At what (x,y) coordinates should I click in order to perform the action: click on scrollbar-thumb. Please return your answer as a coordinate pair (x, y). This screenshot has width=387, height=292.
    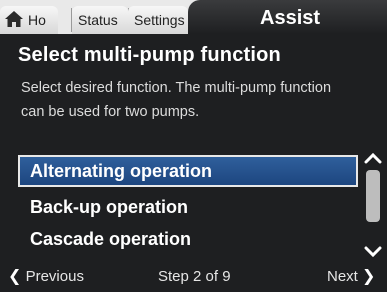
    Looking at the image, I should click on (373, 196).